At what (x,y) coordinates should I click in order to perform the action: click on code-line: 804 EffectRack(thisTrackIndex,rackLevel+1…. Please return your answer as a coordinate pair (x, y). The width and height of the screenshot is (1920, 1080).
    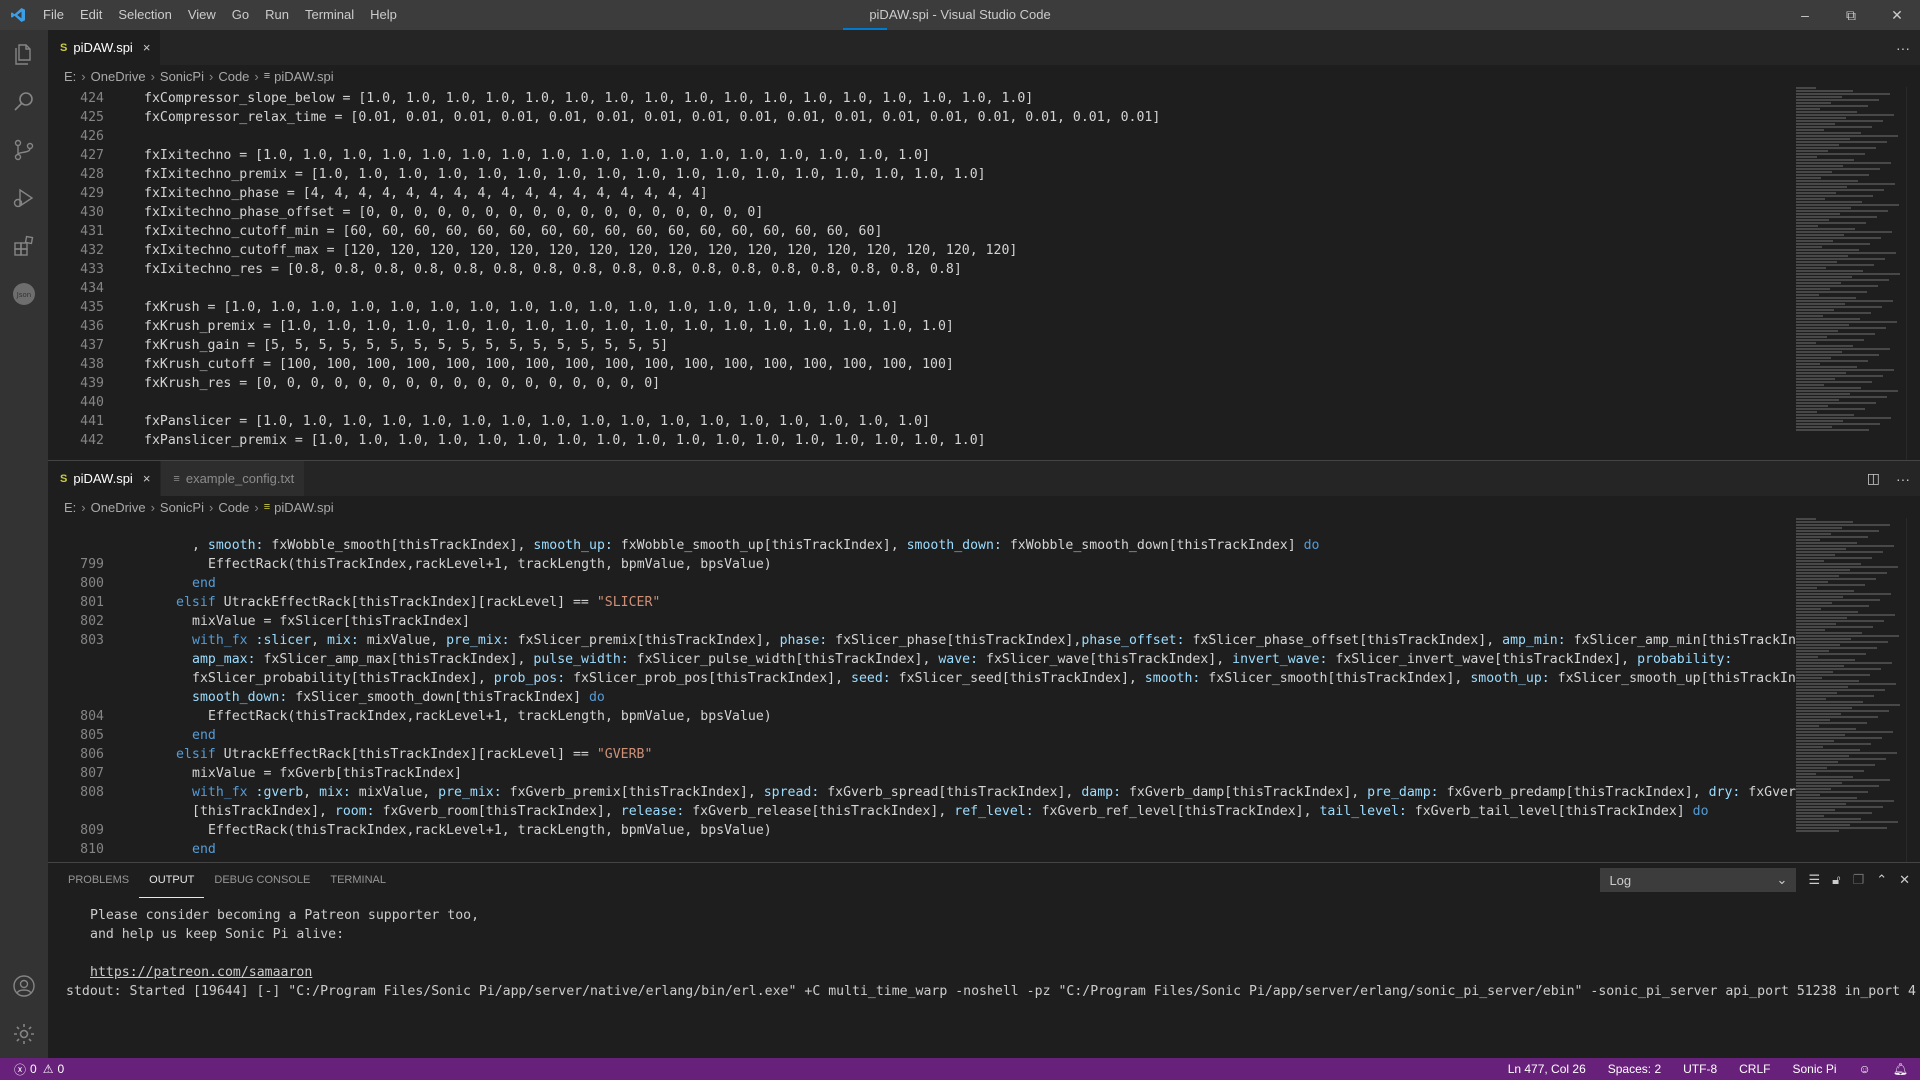
    Looking at the image, I should click on (984, 716).